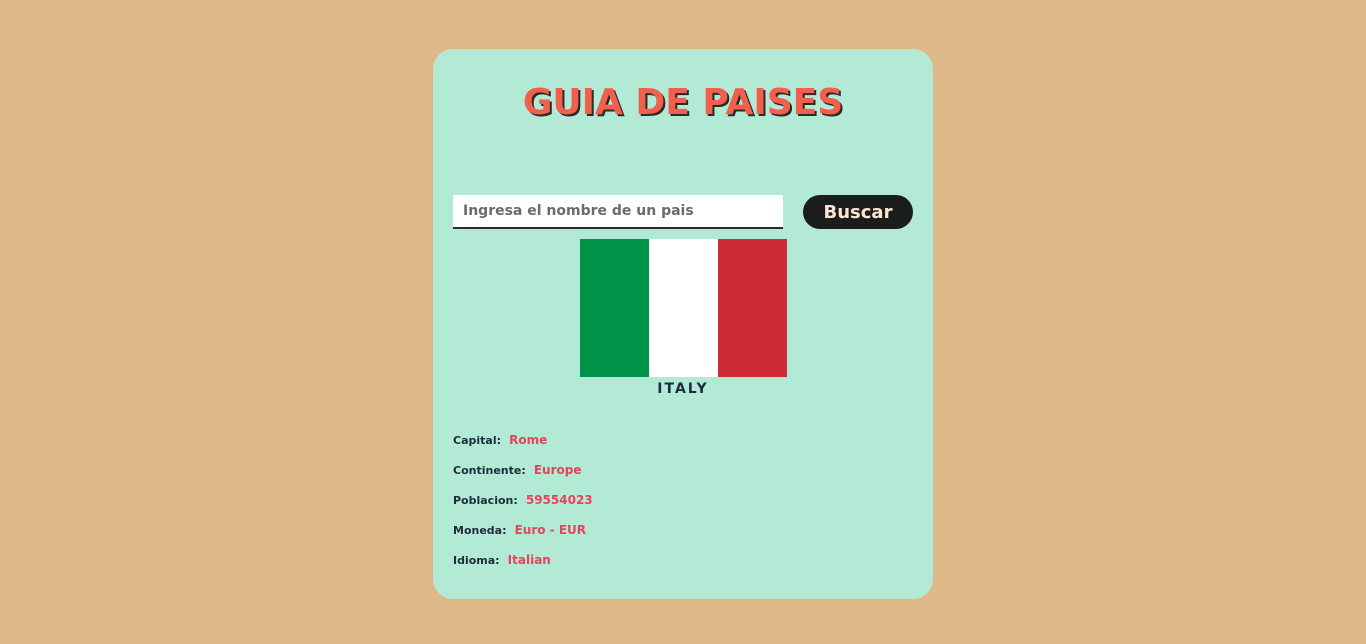 The image size is (1366, 644). What do you see at coordinates (528, 440) in the screenshot?
I see `detail-value: Rome` at bounding box center [528, 440].